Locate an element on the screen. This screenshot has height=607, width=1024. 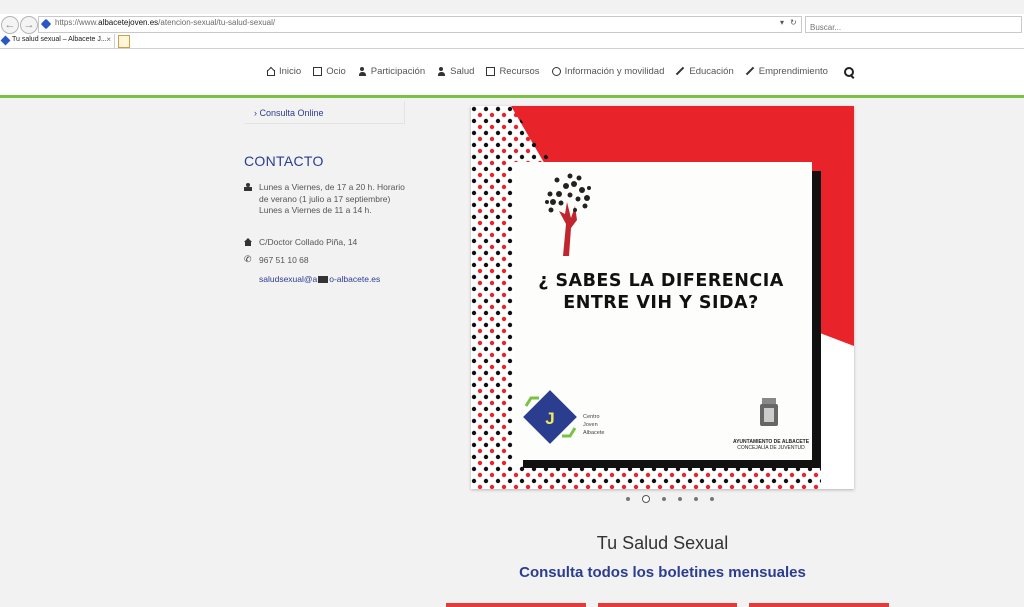
nav-label: Recursos is located at coordinates (519, 71).